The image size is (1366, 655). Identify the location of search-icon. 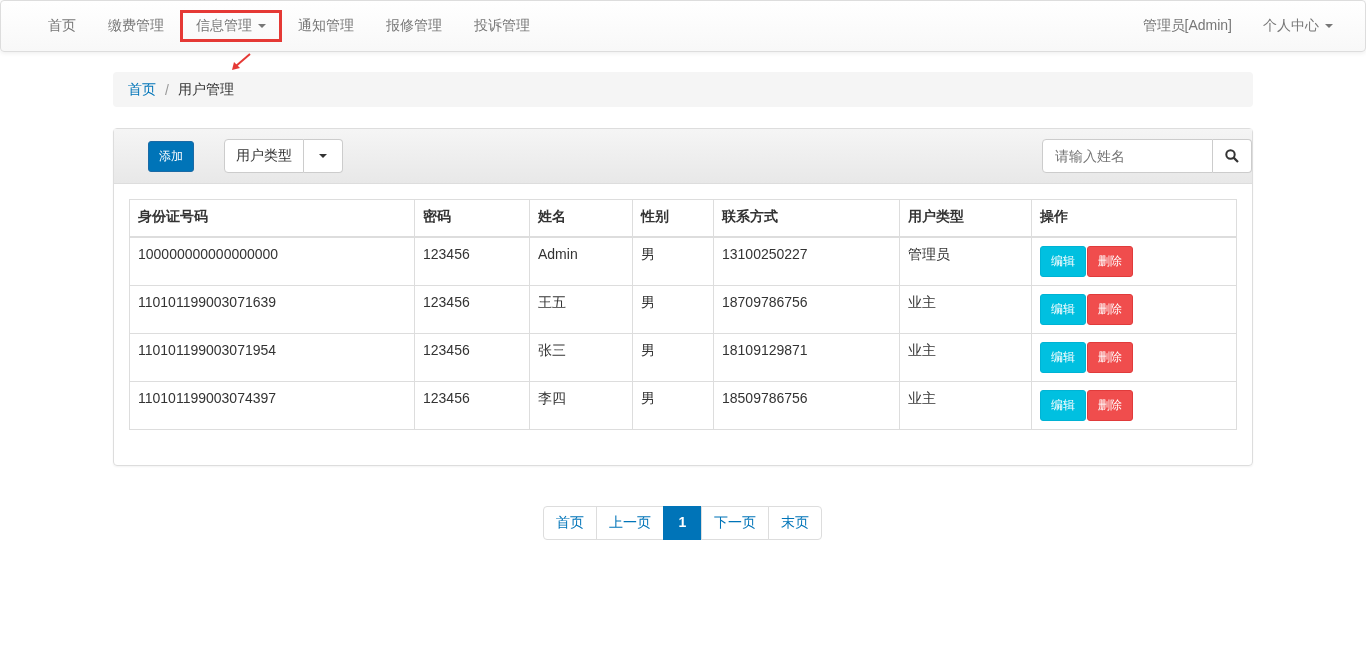
(1232, 156).